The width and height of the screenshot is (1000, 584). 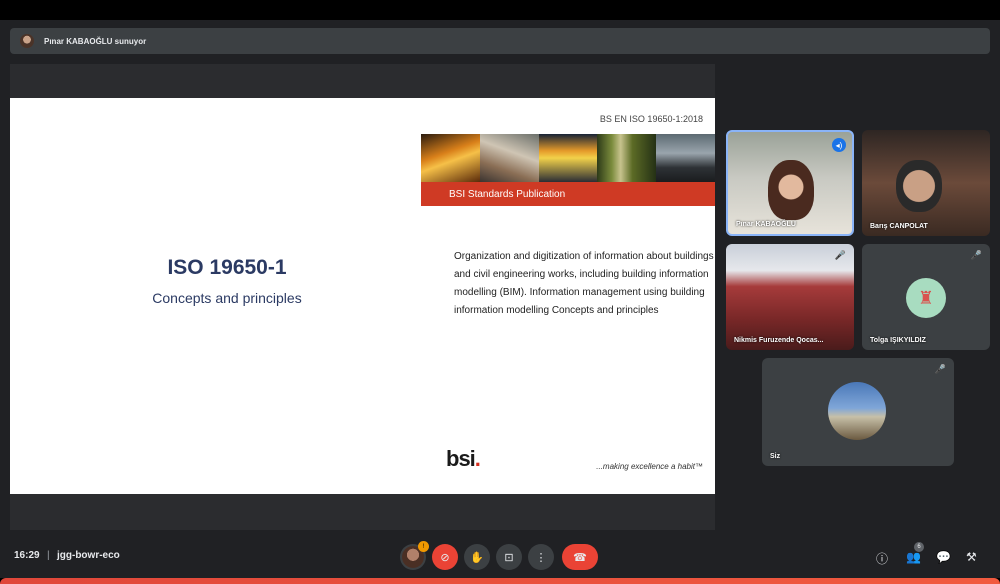 I want to click on self-tile: 🎤 Siz, so click(x=858, y=412).